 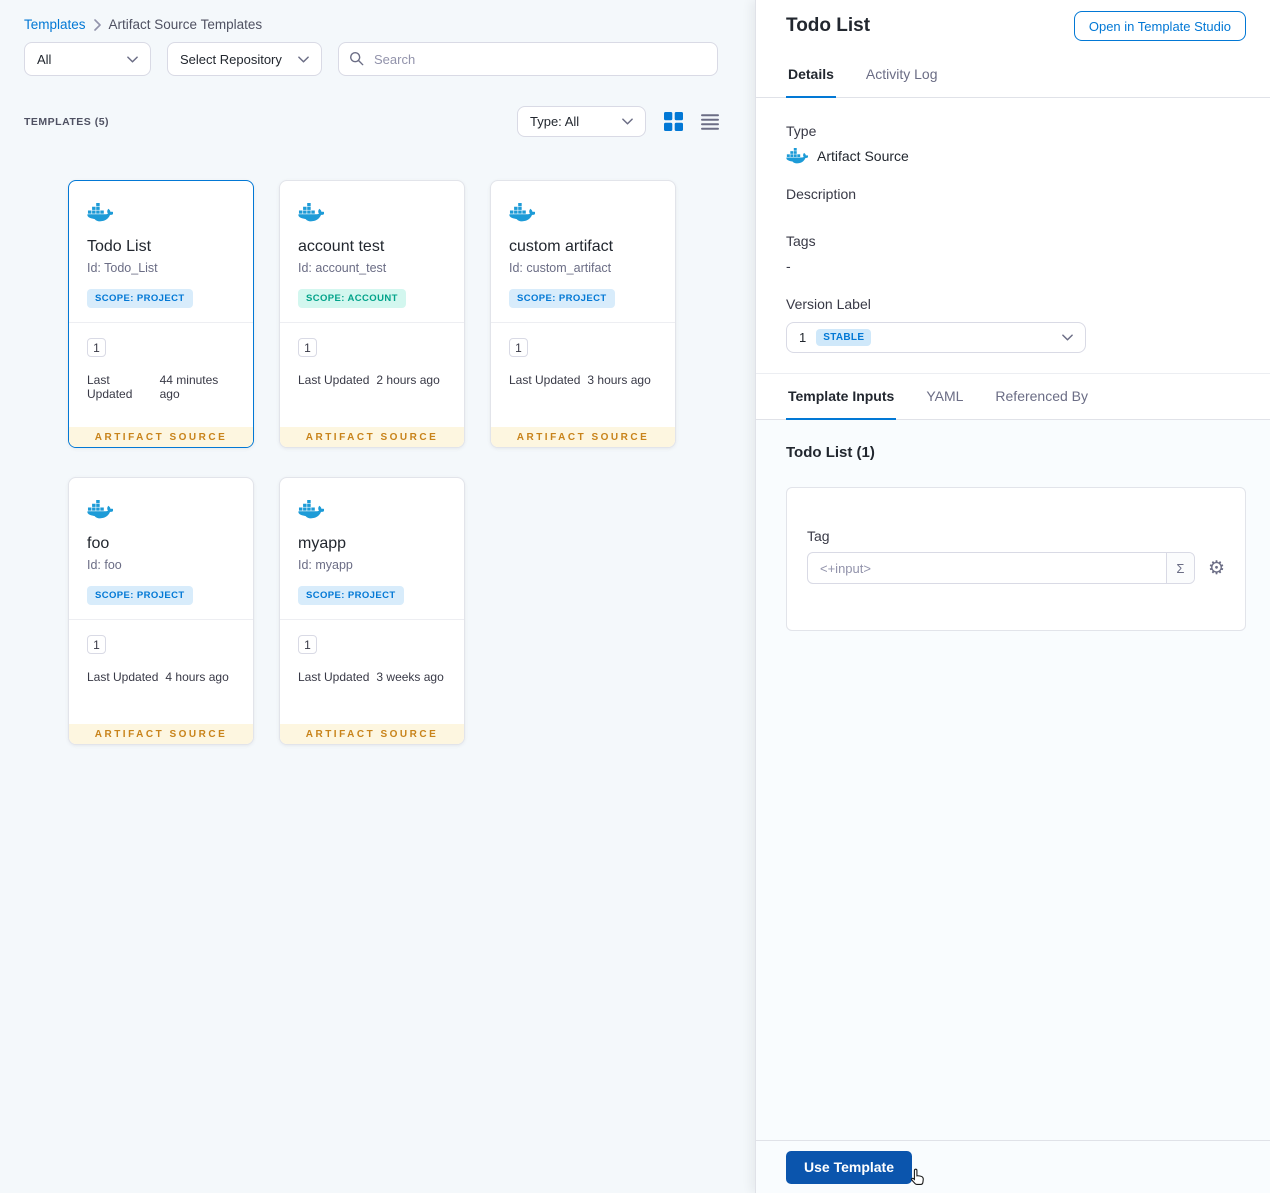 I want to click on tags-value: -, so click(x=788, y=266).